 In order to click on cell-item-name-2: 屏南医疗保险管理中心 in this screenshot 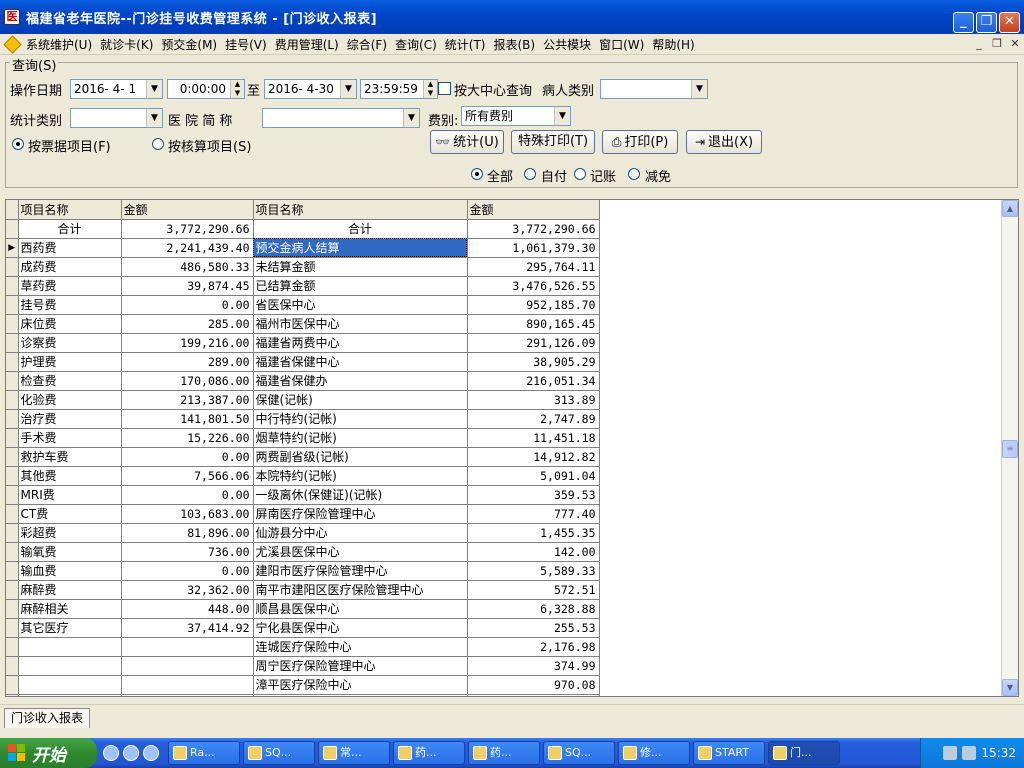, I will do `click(360, 514)`.